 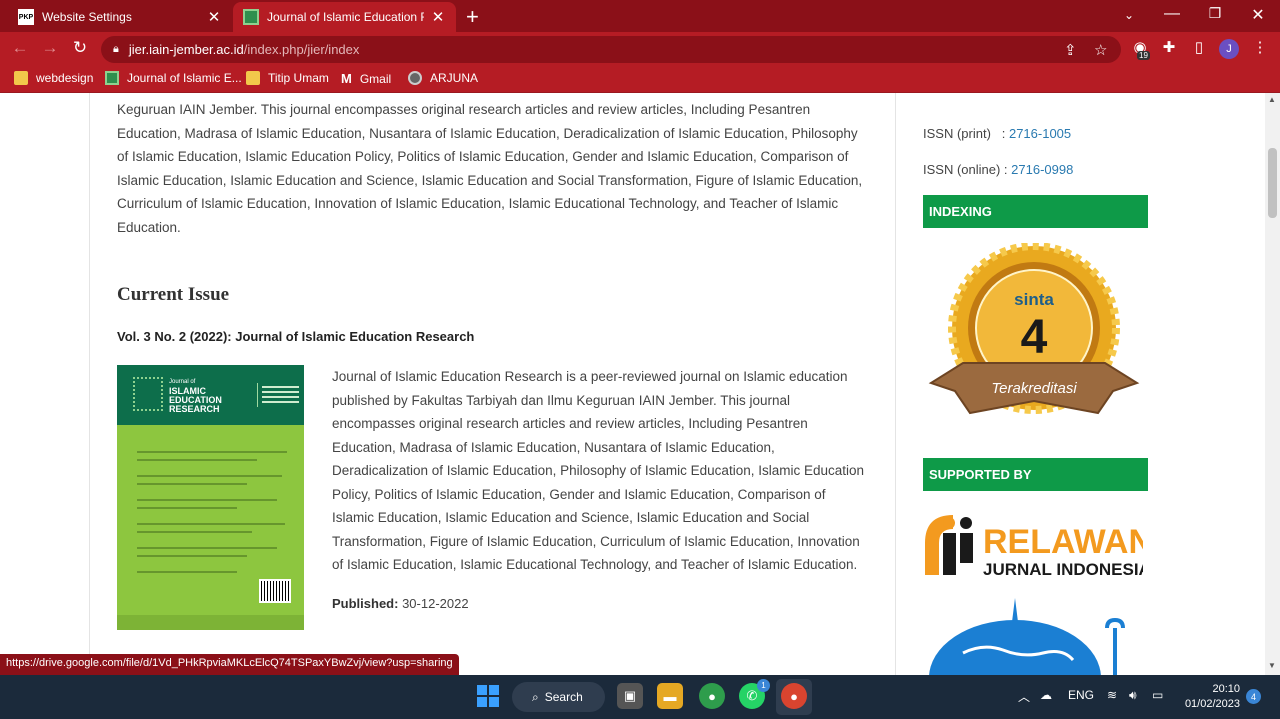 I want to click on sinta-badge: sinta 4 Terakreditasi, so click(x=1034, y=338).